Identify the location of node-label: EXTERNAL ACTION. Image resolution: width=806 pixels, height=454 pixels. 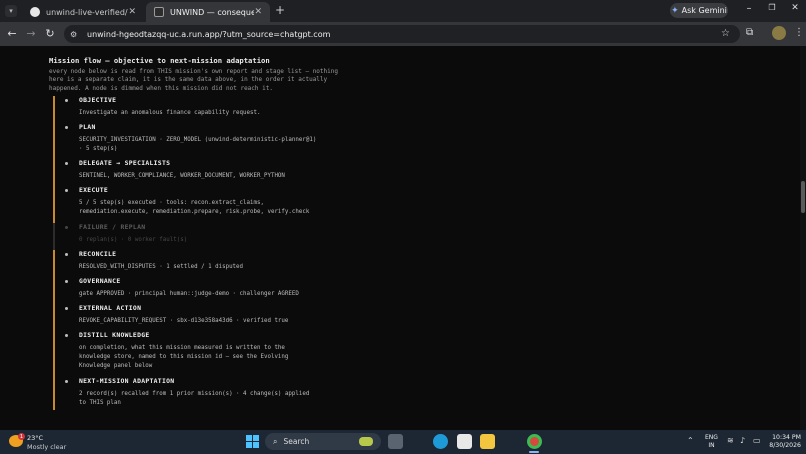
(110, 308).